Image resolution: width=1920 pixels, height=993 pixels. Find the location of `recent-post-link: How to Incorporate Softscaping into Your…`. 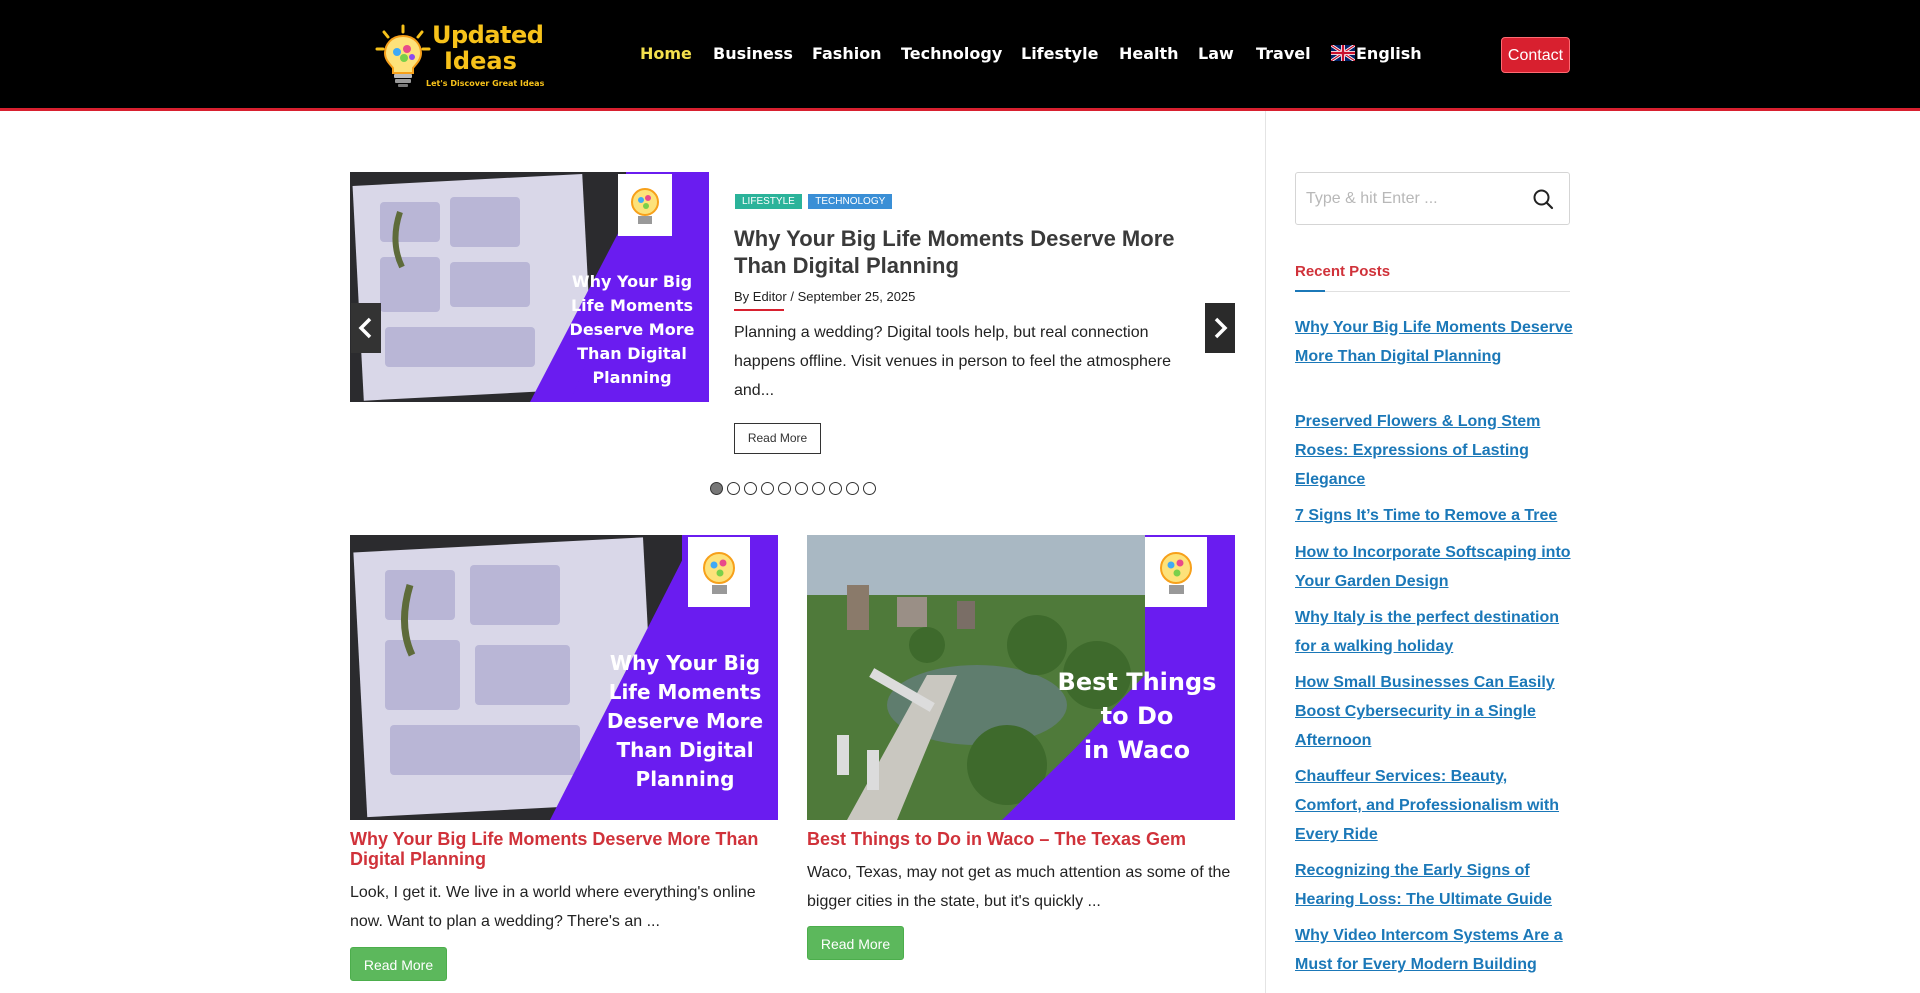

recent-post-link: How to Incorporate Softscaping into Your… is located at coordinates (1435, 567).